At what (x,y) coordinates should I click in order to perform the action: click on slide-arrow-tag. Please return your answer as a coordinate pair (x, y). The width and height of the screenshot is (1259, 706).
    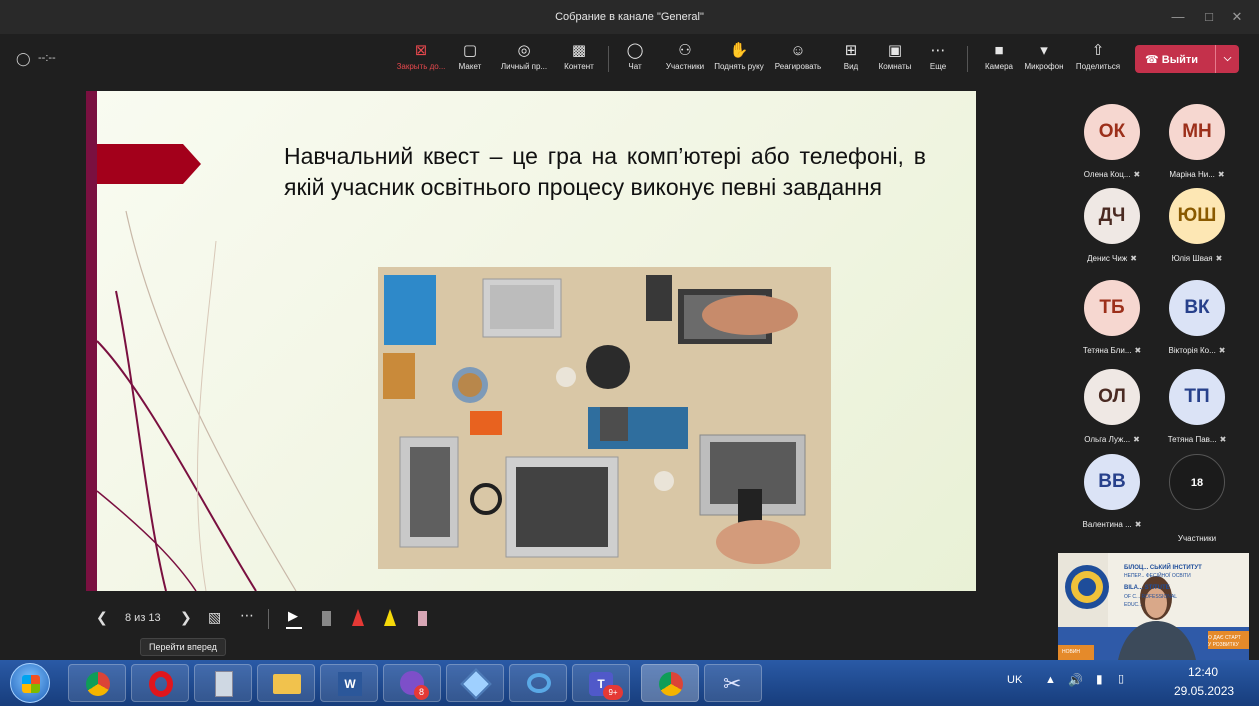
    Looking at the image, I should click on (149, 164).